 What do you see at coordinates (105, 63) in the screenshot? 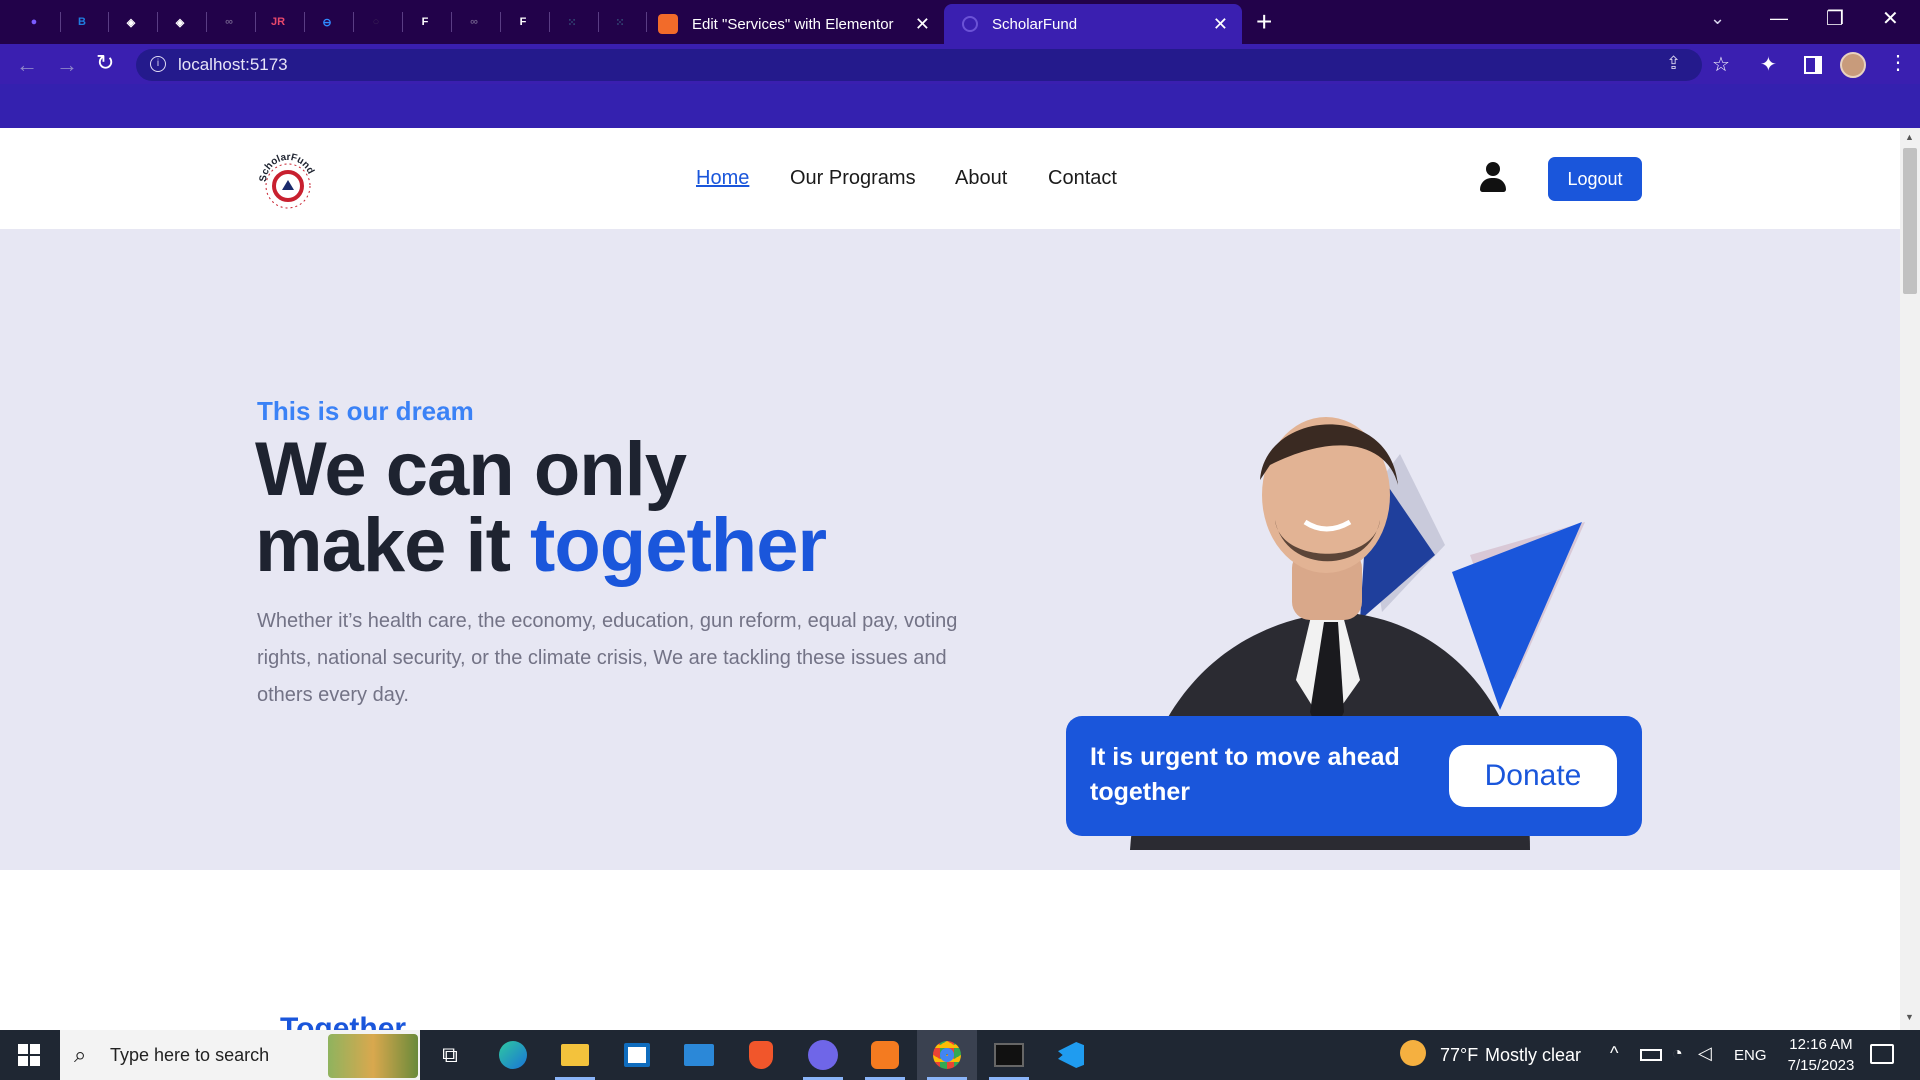
I see `reload-icon: ↻` at bounding box center [105, 63].